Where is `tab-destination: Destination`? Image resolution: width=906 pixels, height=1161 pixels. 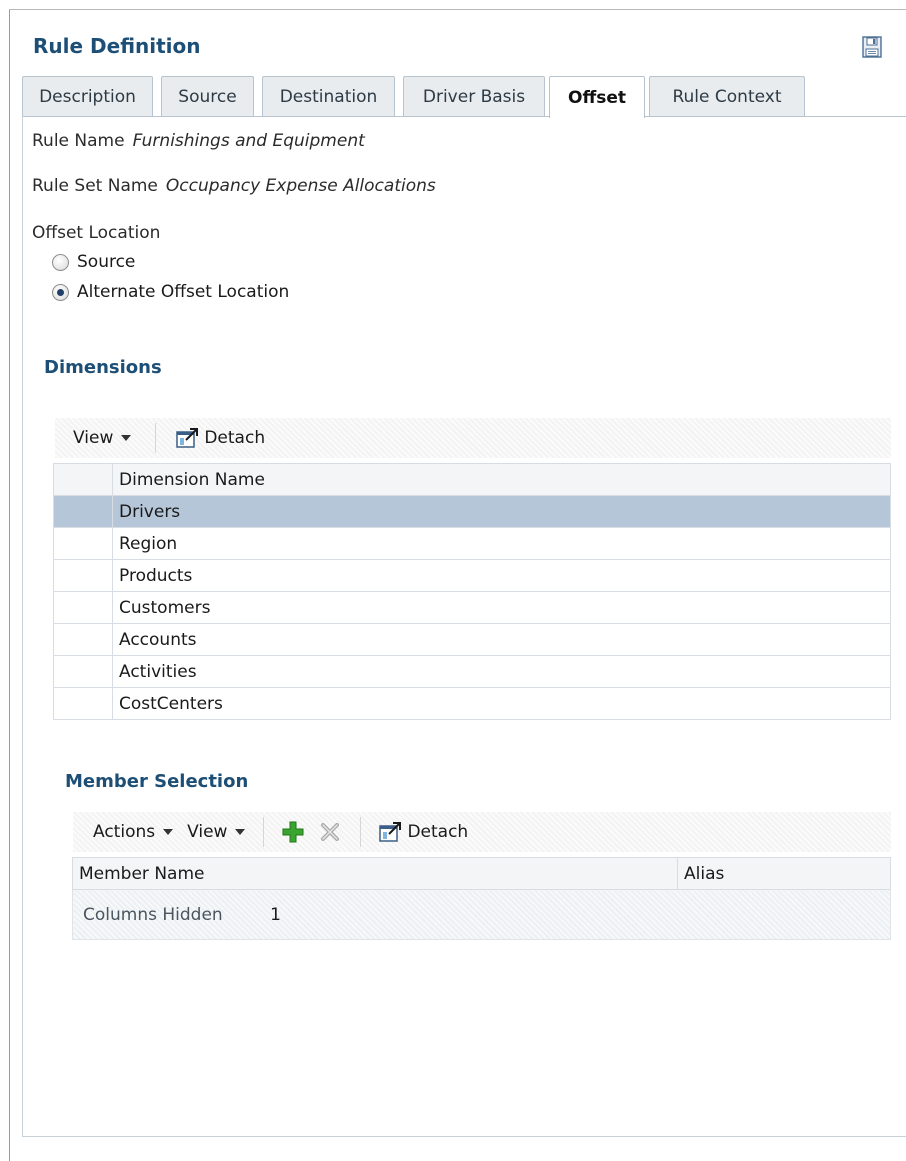
tab-destination: Destination is located at coordinates (328, 96).